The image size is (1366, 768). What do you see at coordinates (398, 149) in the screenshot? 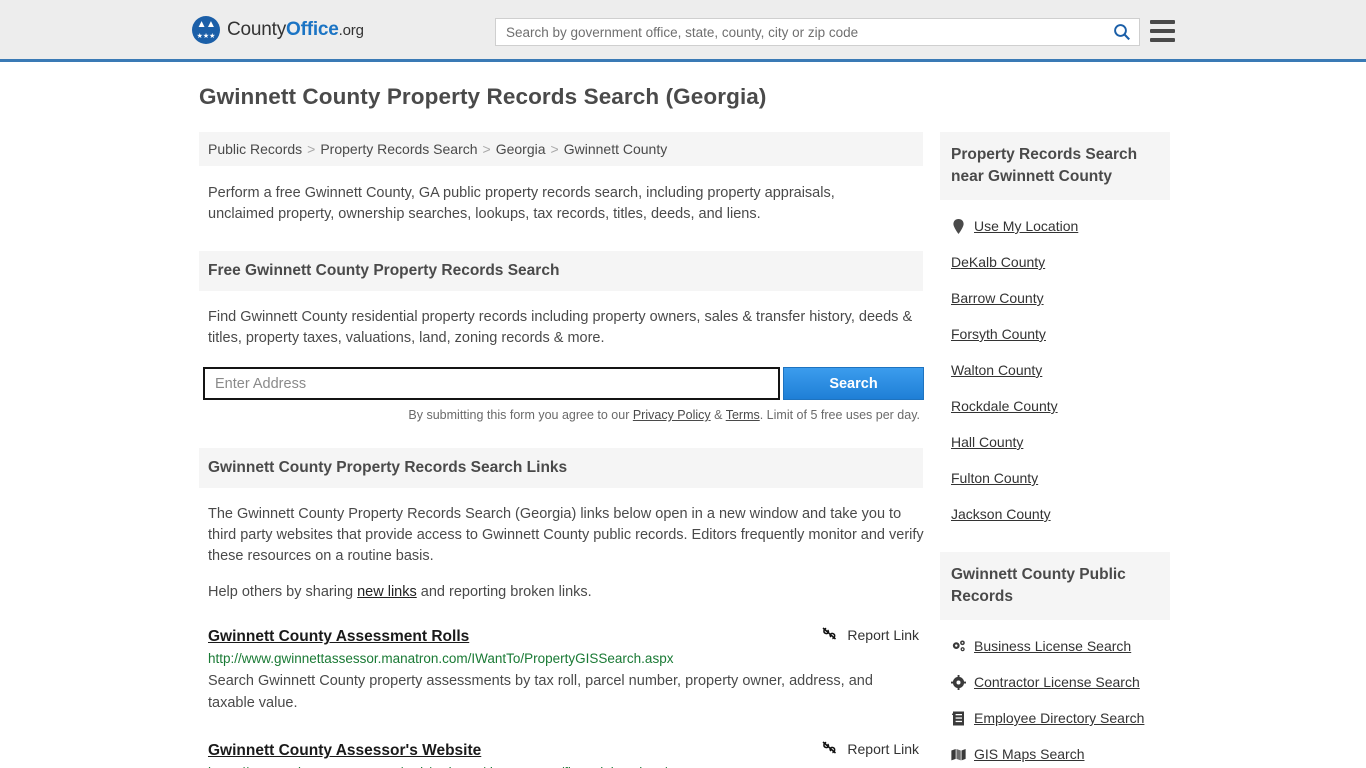
I see `breadcrumb-item-1: Property Records Search` at bounding box center [398, 149].